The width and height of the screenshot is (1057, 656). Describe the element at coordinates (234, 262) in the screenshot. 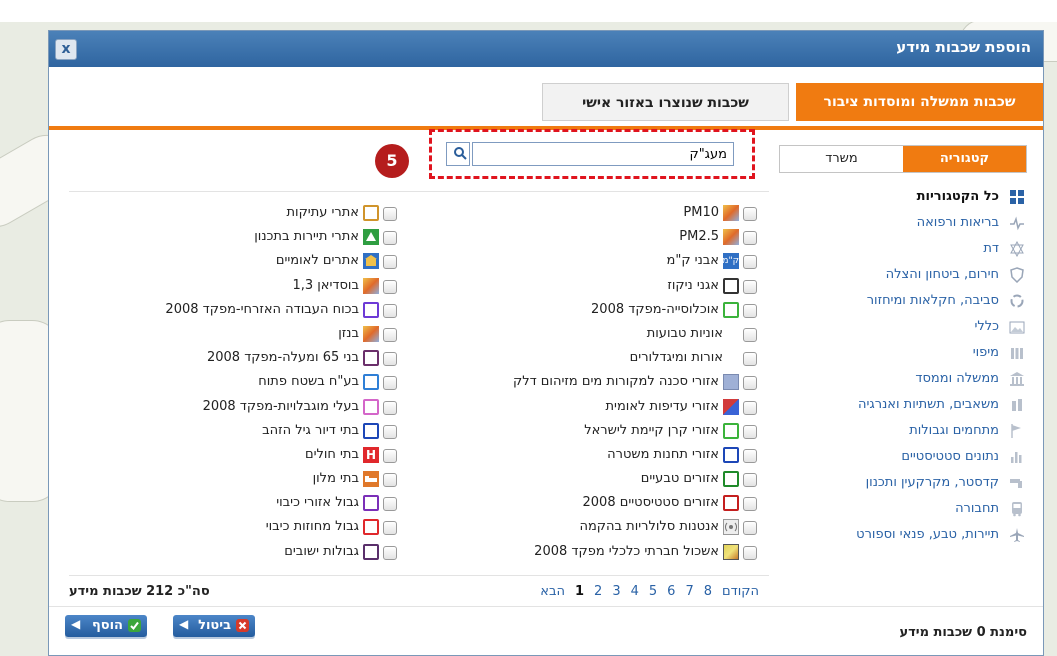

I see `layer-item: אתרים לאומיים` at that location.